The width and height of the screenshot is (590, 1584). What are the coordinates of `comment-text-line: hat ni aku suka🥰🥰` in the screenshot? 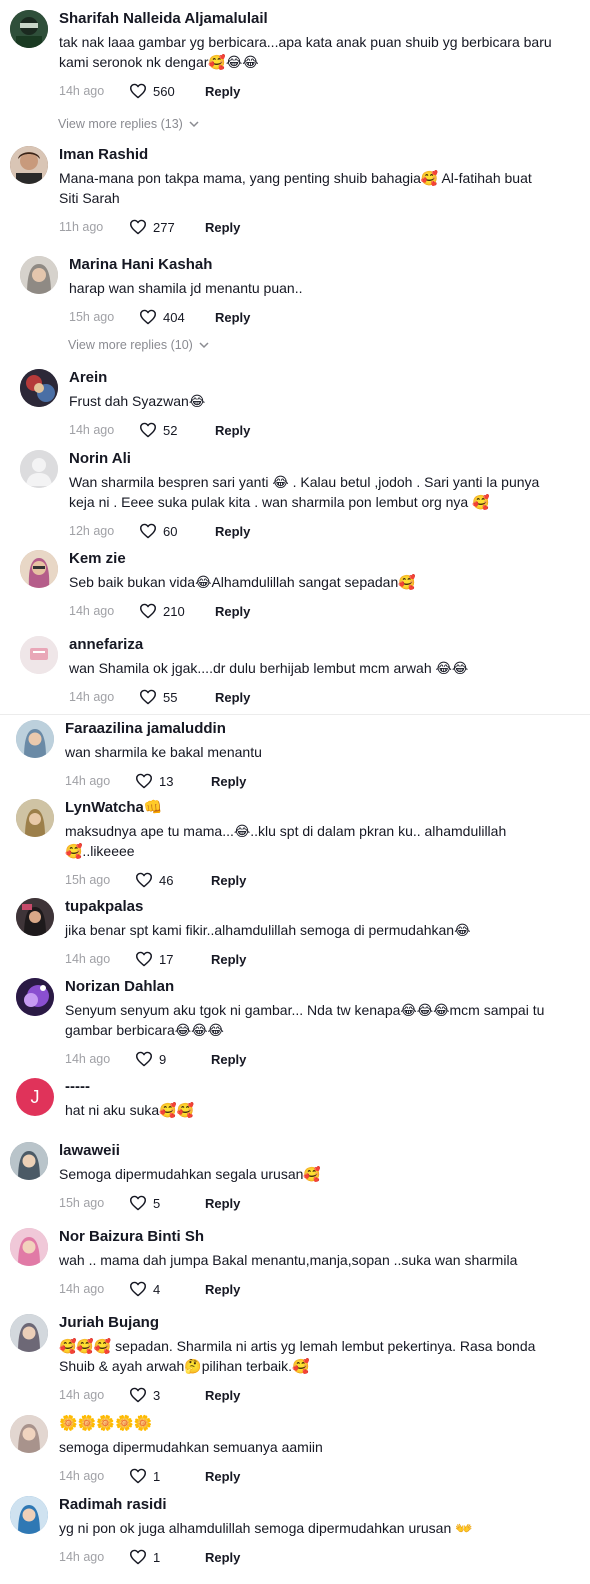 It's located at (130, 1110).